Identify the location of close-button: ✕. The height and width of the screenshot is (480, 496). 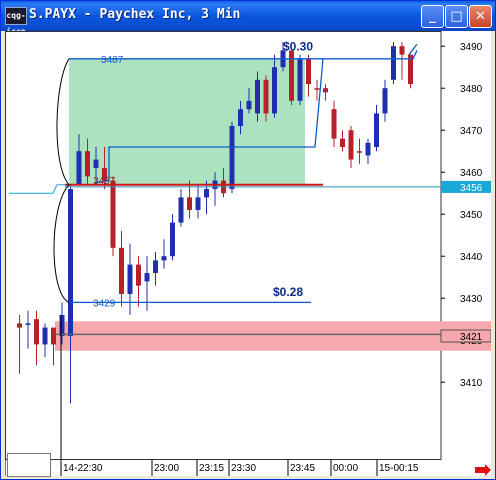
(480, 16).